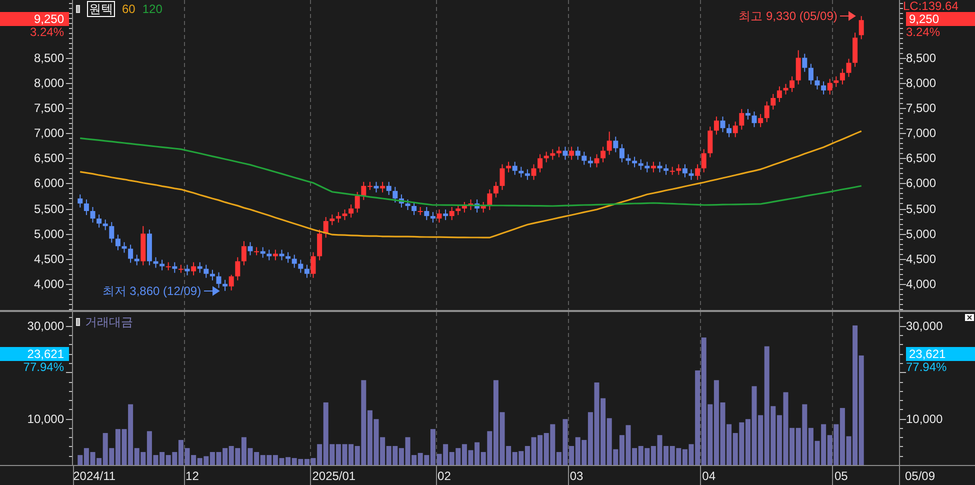 This screenshot has width=975, height=485. I want to click on date-label: 04, so click(709, 476).